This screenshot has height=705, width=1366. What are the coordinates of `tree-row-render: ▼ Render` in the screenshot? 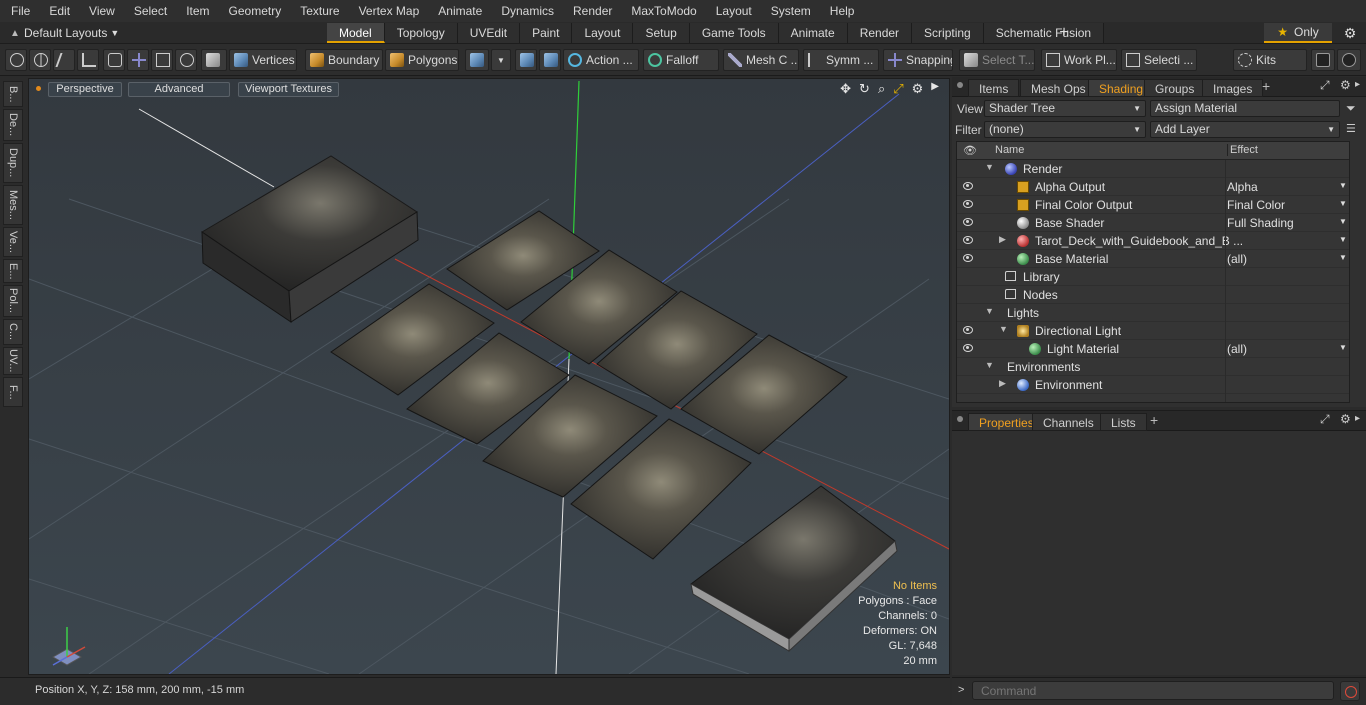 It's located at (1153, 169).